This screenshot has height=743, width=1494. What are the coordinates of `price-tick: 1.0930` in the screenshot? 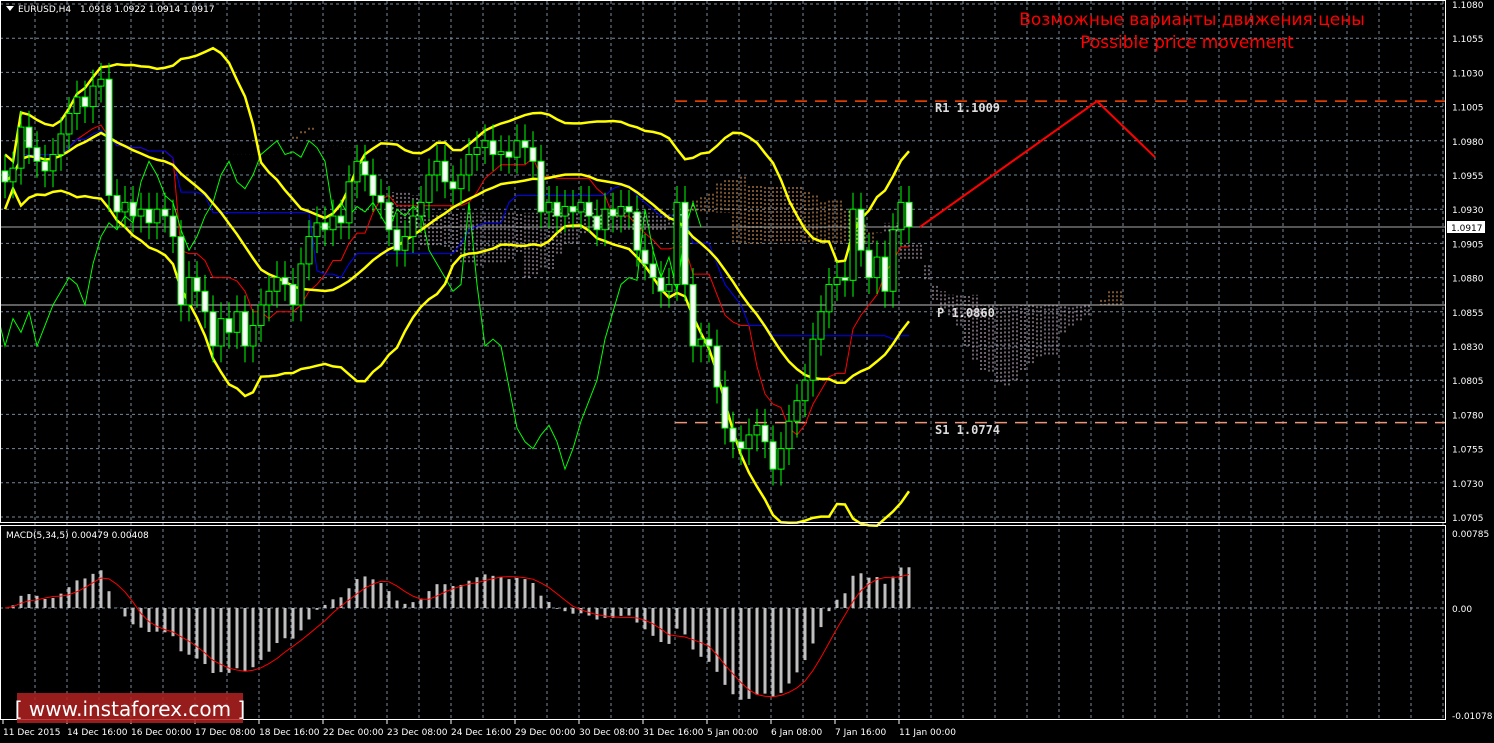 It's located at (1468, 211).